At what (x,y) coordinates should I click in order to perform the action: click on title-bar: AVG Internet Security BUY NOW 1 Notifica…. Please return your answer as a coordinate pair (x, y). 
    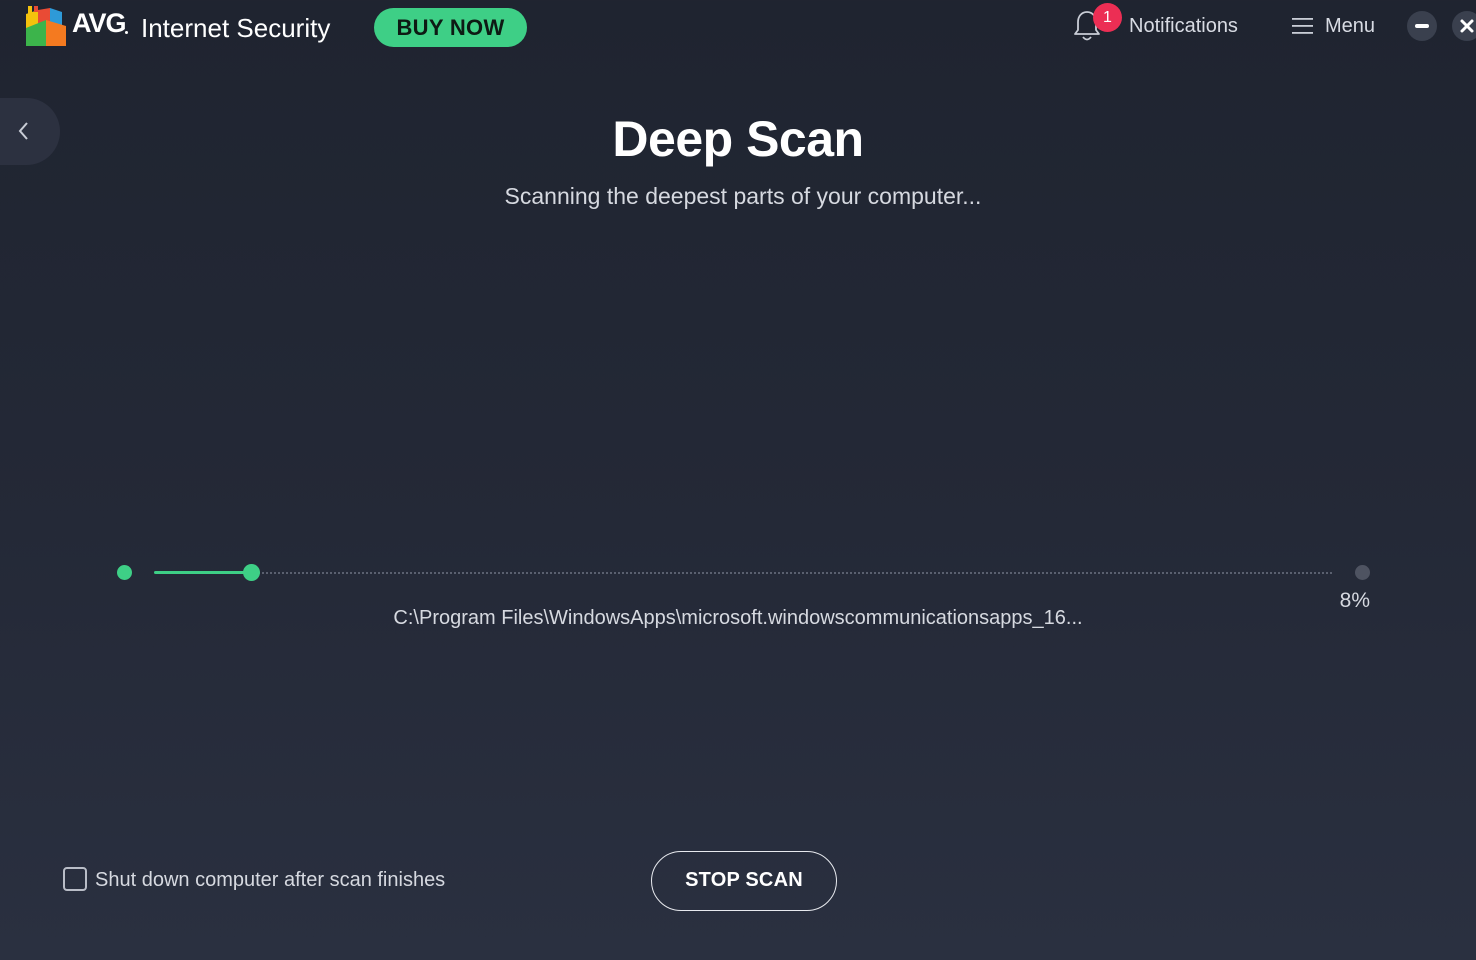
    Looking at the image, I should click on (738, 28).